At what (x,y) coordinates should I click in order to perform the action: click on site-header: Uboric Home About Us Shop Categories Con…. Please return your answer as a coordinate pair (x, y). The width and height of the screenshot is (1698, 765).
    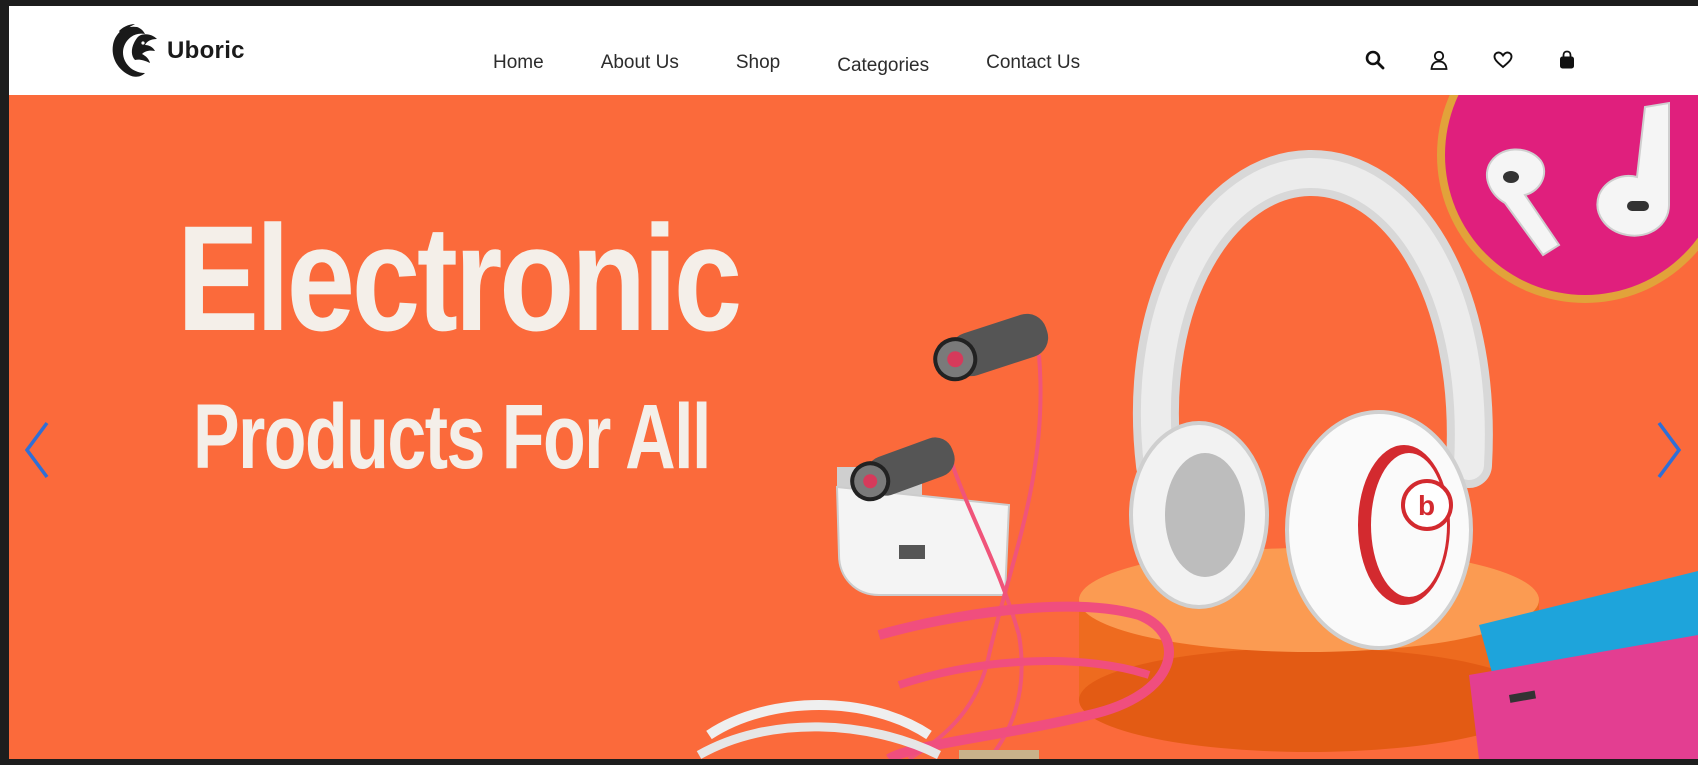
    Looking at the image, I should click on (853, 50).